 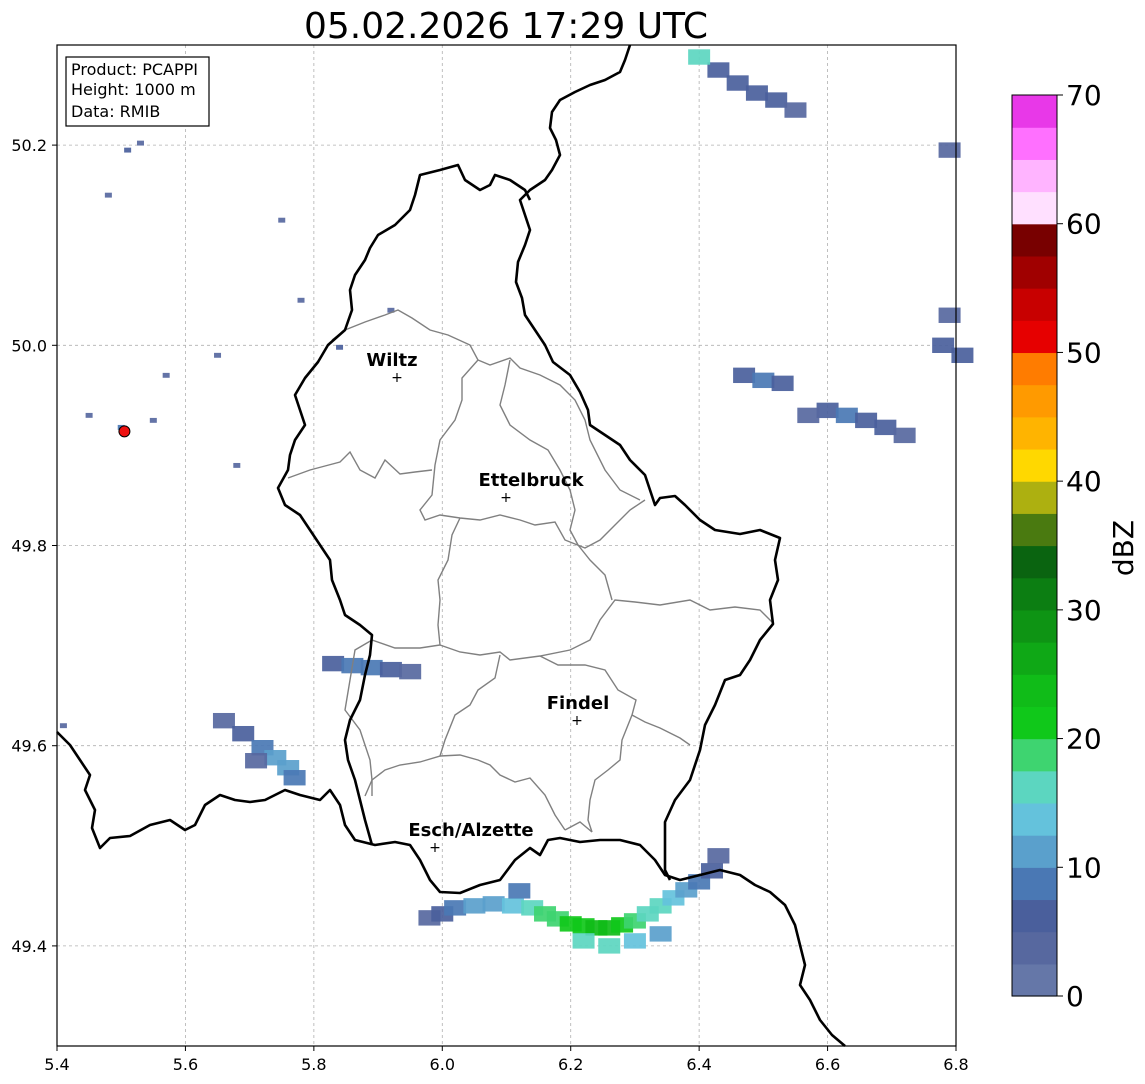 What do you see at coordinates (134, 69) in the screenshot?
I see `info-product: Product: PCAPPI` at bounding box center [134, 69].